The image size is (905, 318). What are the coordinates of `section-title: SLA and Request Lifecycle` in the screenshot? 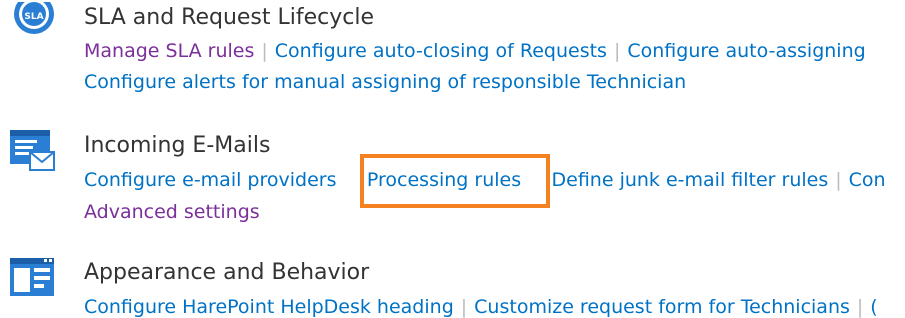 It's located at (229, 17).